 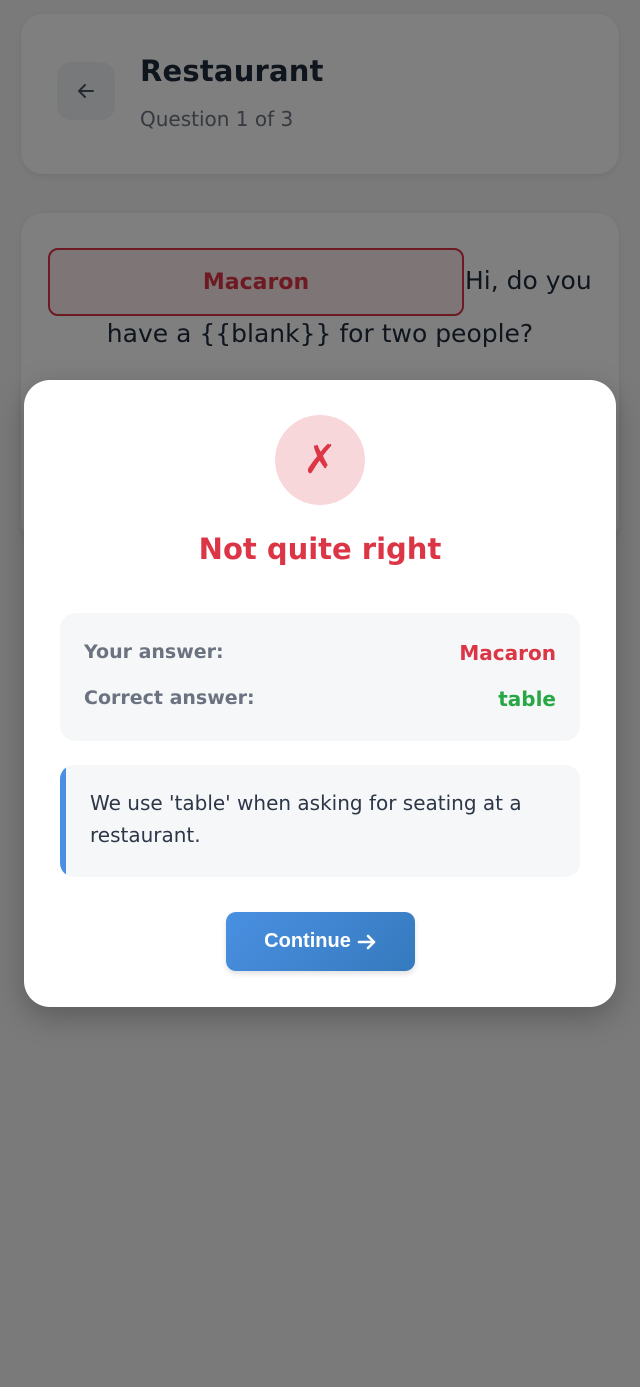 I want to click on arrow-right-icon, so click(x=367, y=942).